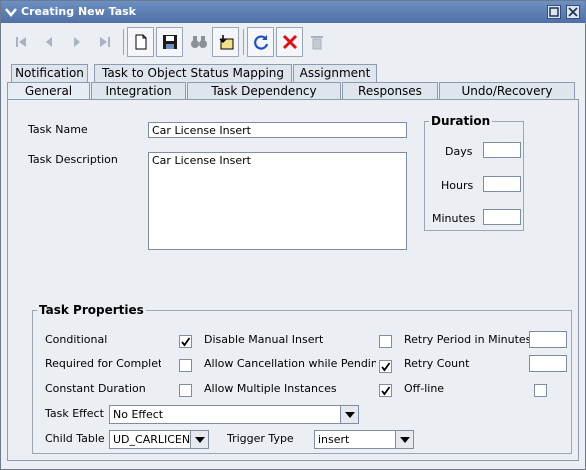  I want to click on delete-button, so click(289, 42).